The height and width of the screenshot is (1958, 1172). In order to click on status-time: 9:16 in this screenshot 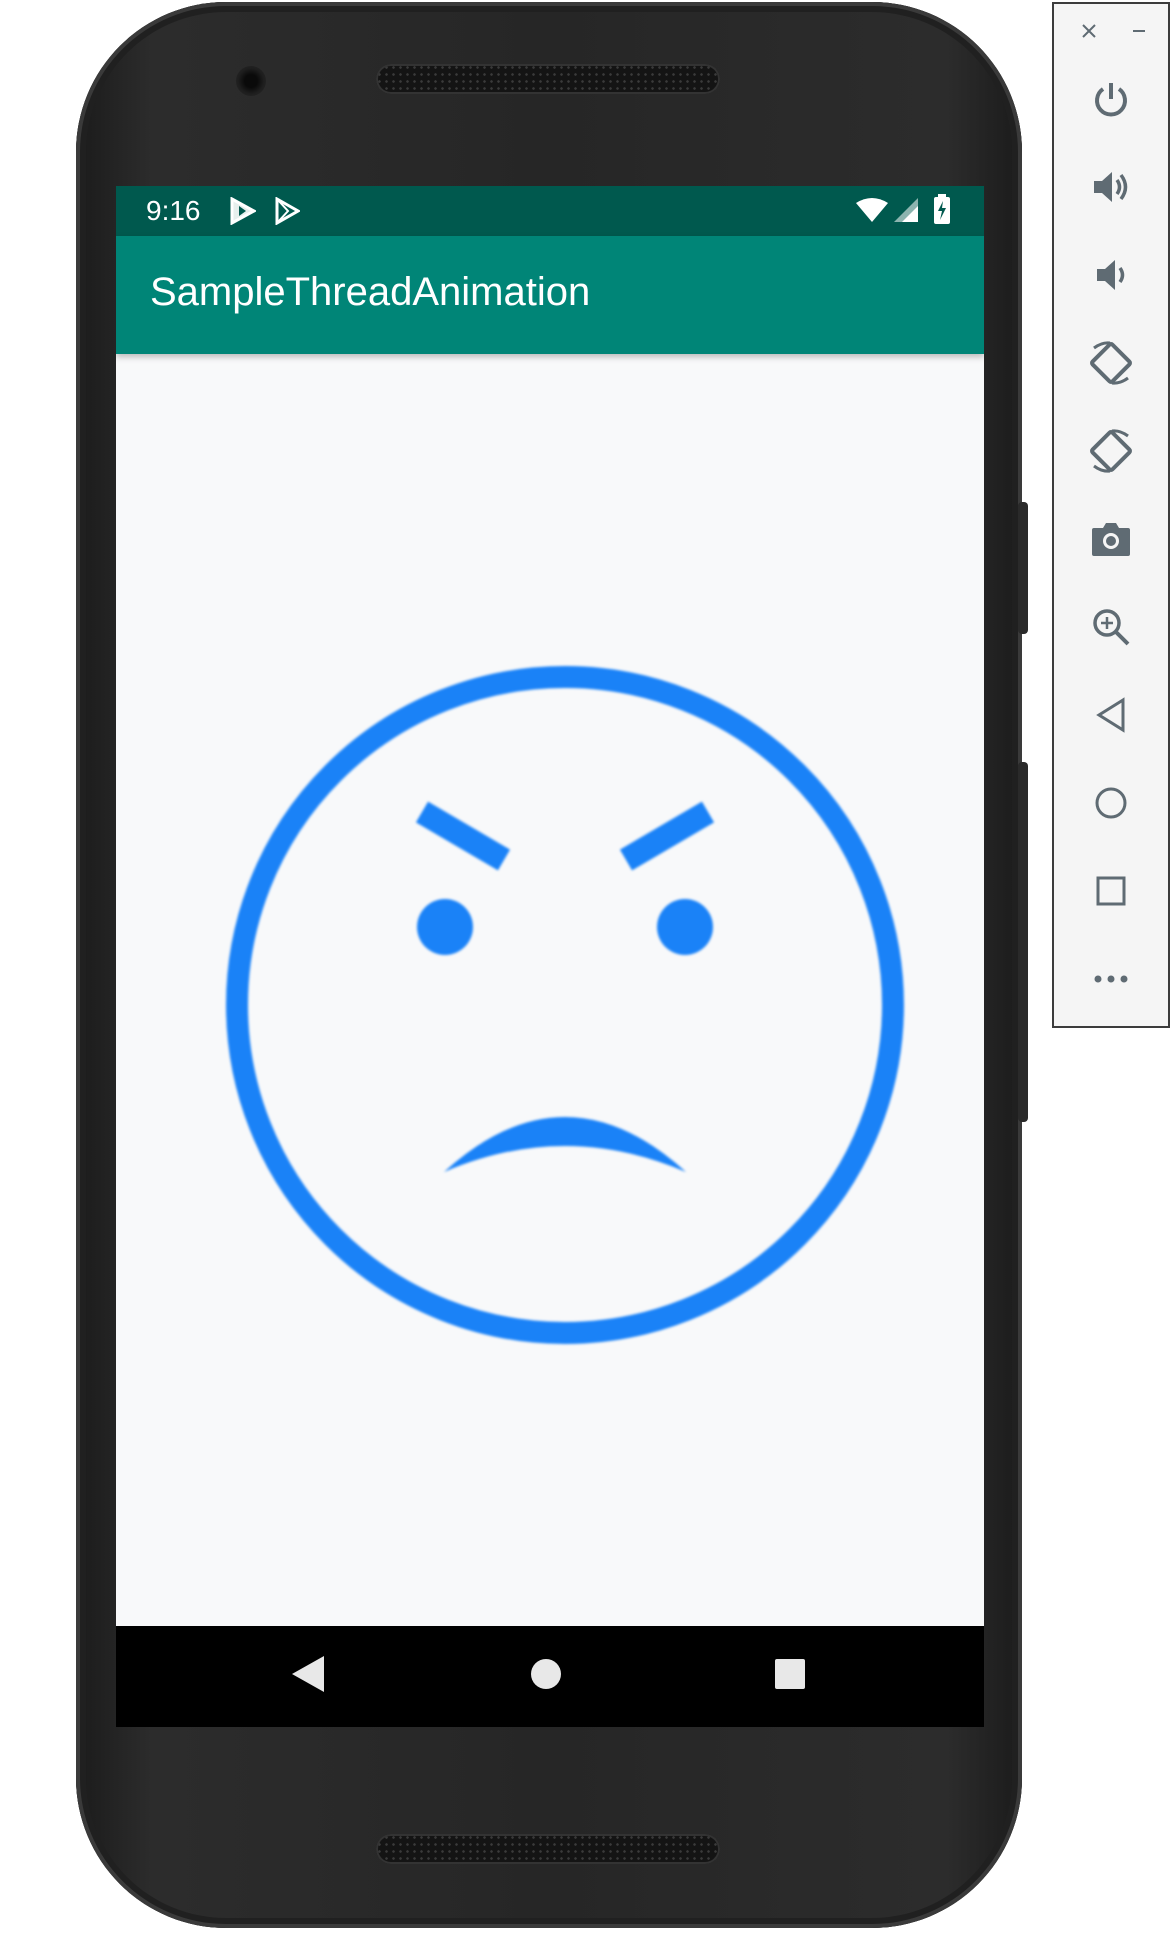, I will do `click(173, 210)`.